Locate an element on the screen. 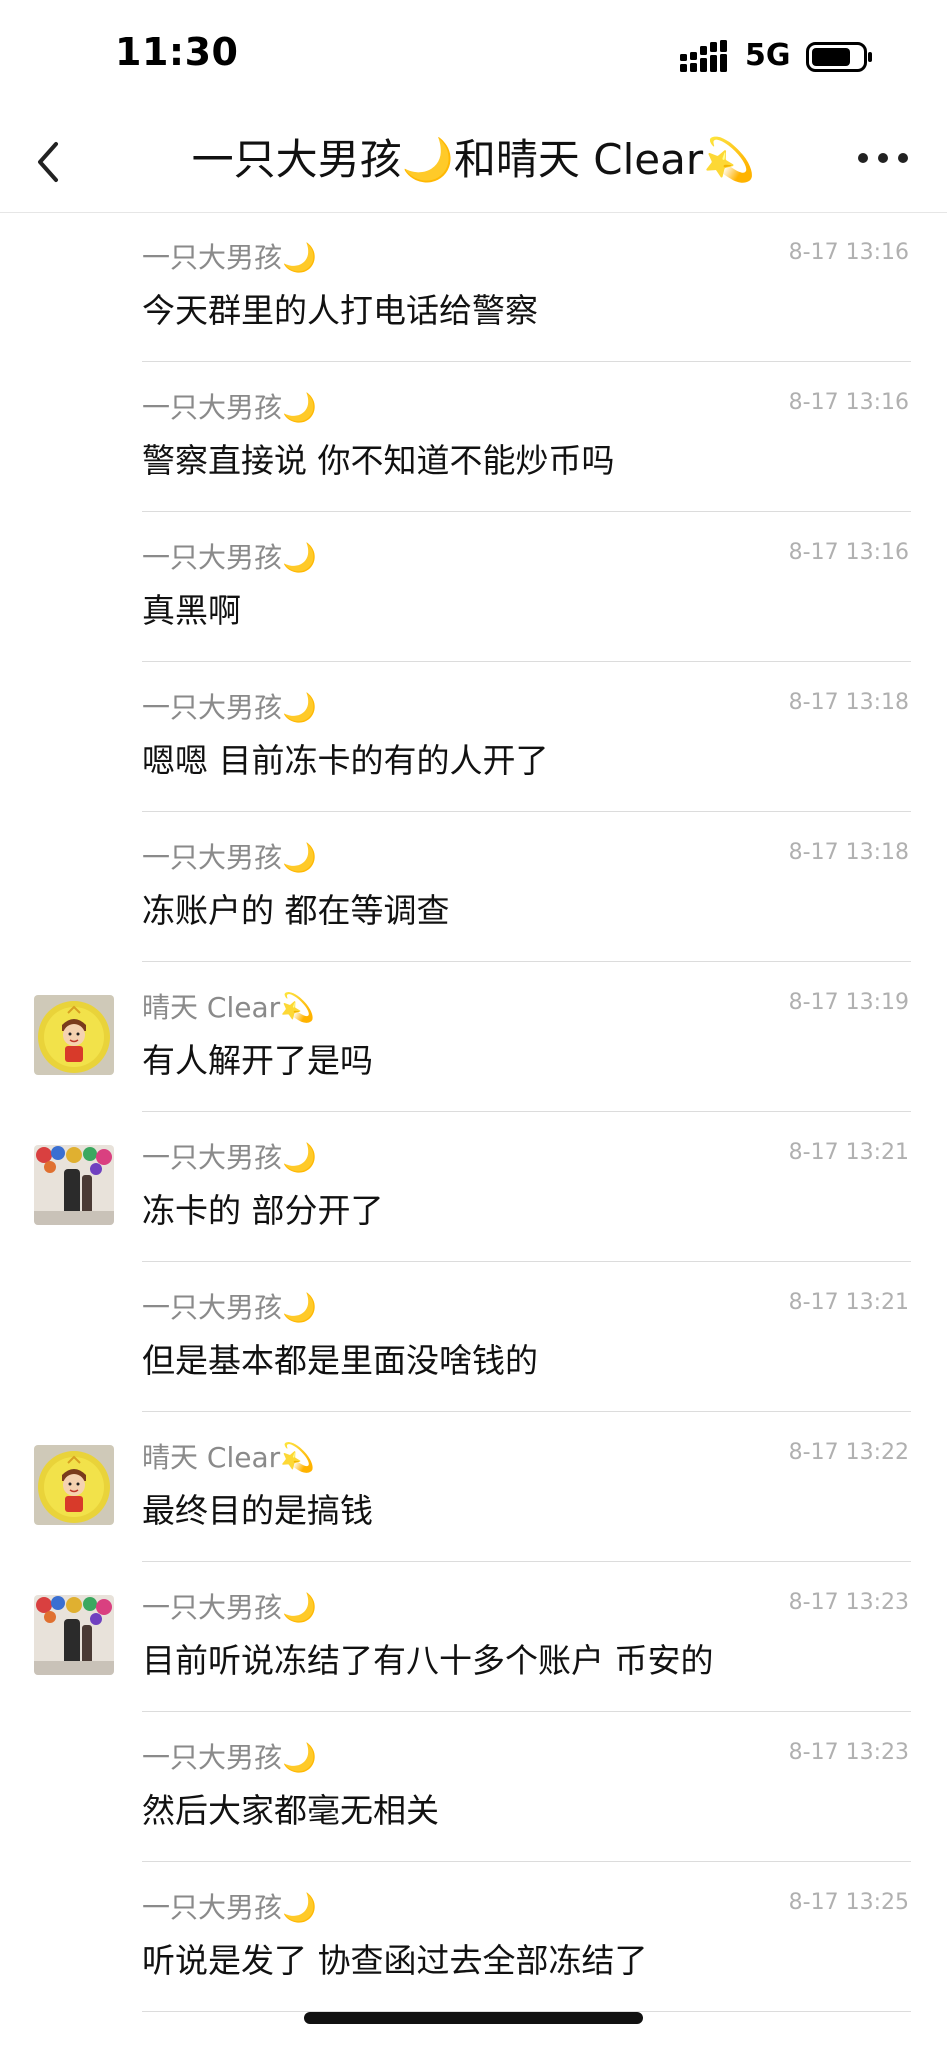 The width and height of the screenshot is (947, 2048). message-text: 然后大家都毫无相关 is located at coordinates (290, 1810).